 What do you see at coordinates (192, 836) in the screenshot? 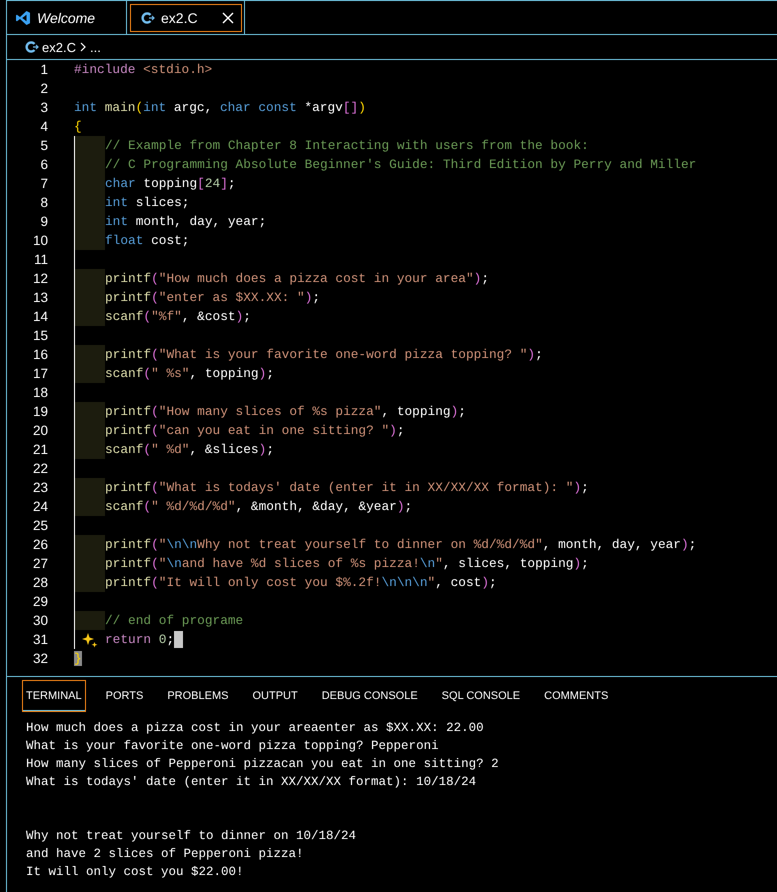
I see `terminal-line: Why not treat yourself to dinner on 10/18/24` at bounding box center [192, 836].